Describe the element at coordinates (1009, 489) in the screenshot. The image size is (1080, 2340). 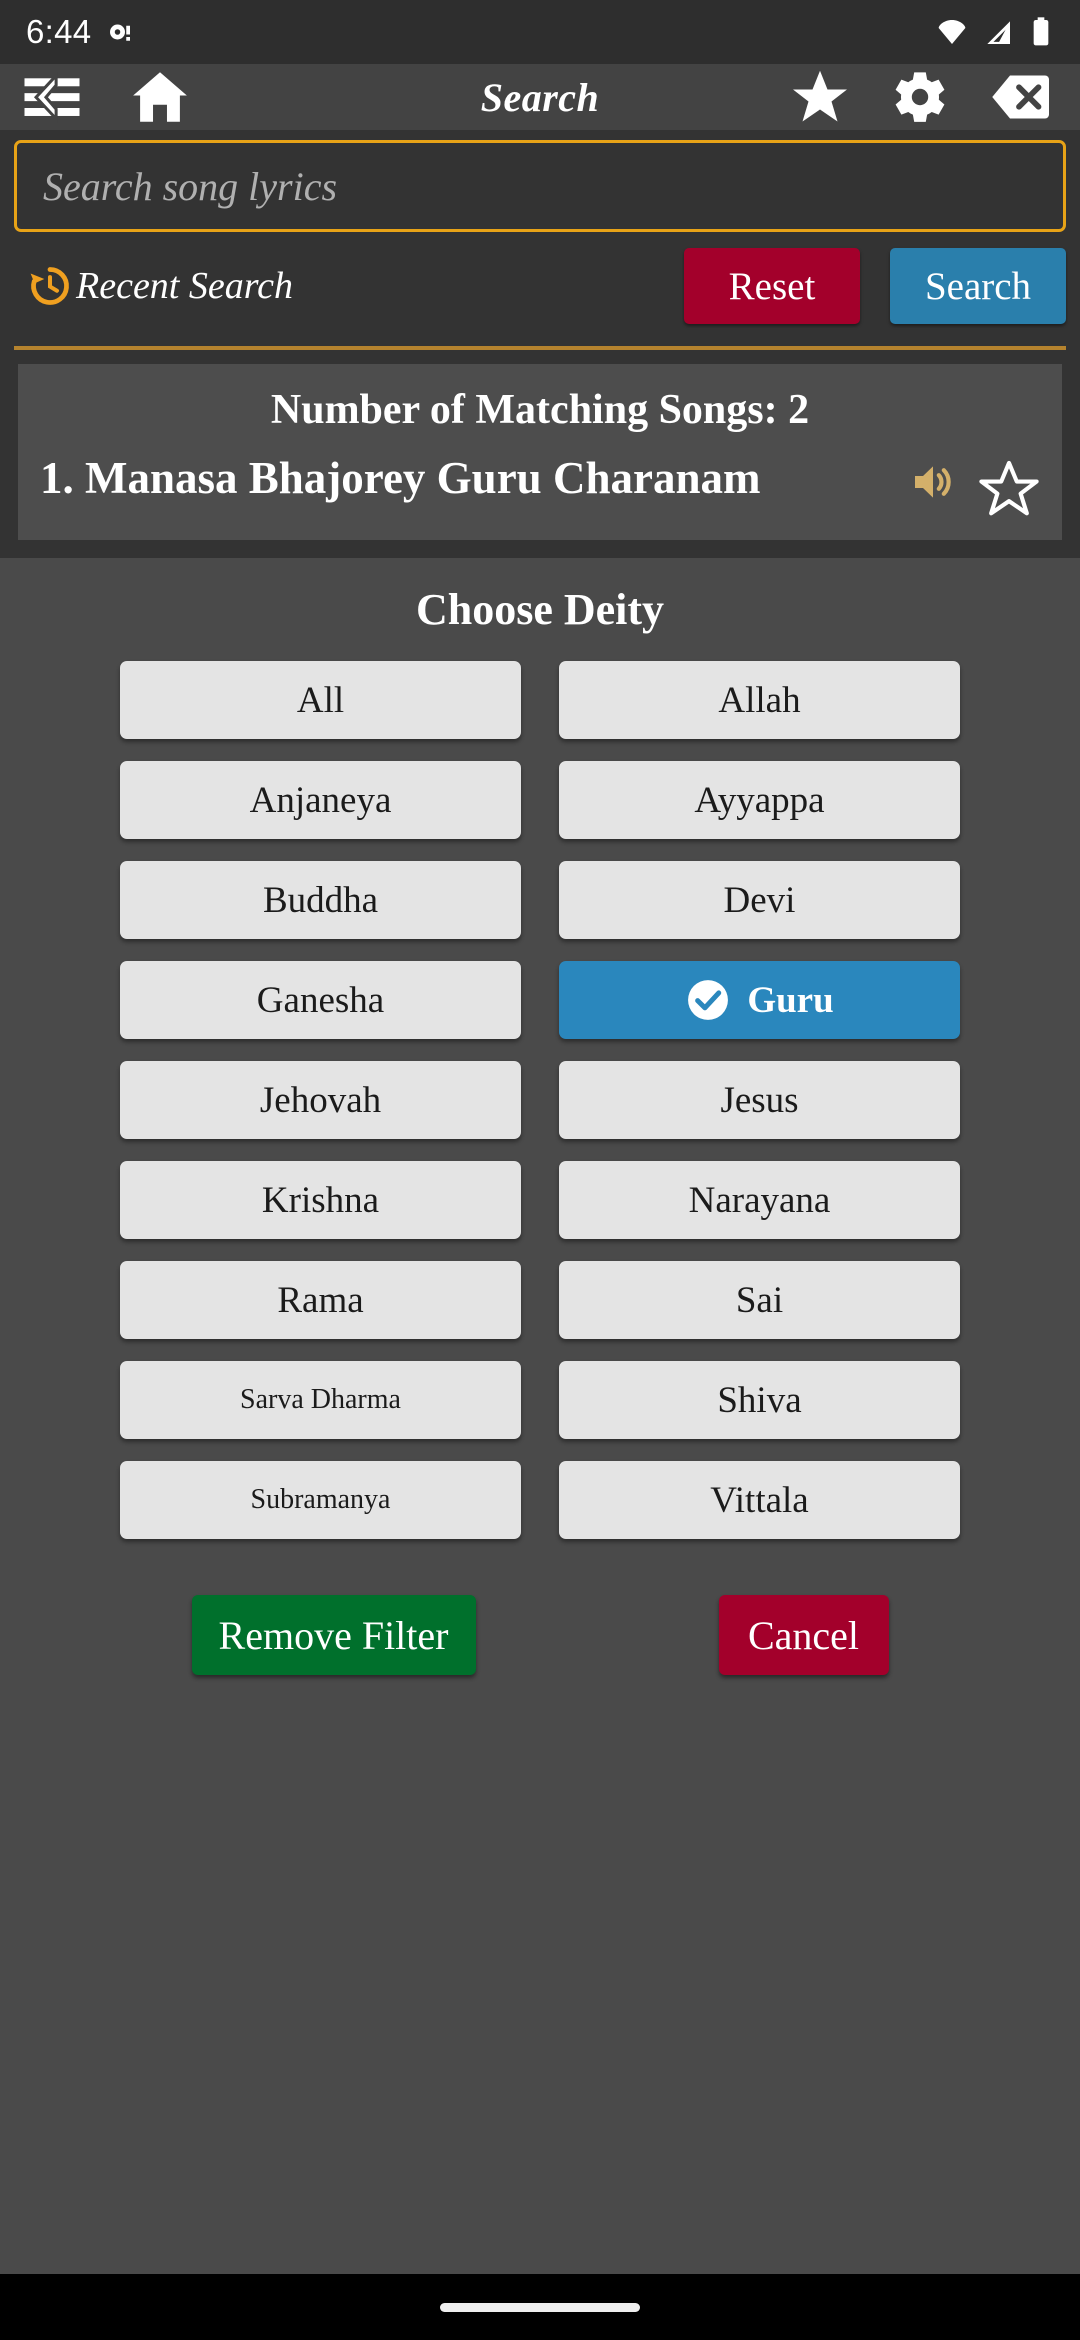
I see `star-outline-icon` at that location.